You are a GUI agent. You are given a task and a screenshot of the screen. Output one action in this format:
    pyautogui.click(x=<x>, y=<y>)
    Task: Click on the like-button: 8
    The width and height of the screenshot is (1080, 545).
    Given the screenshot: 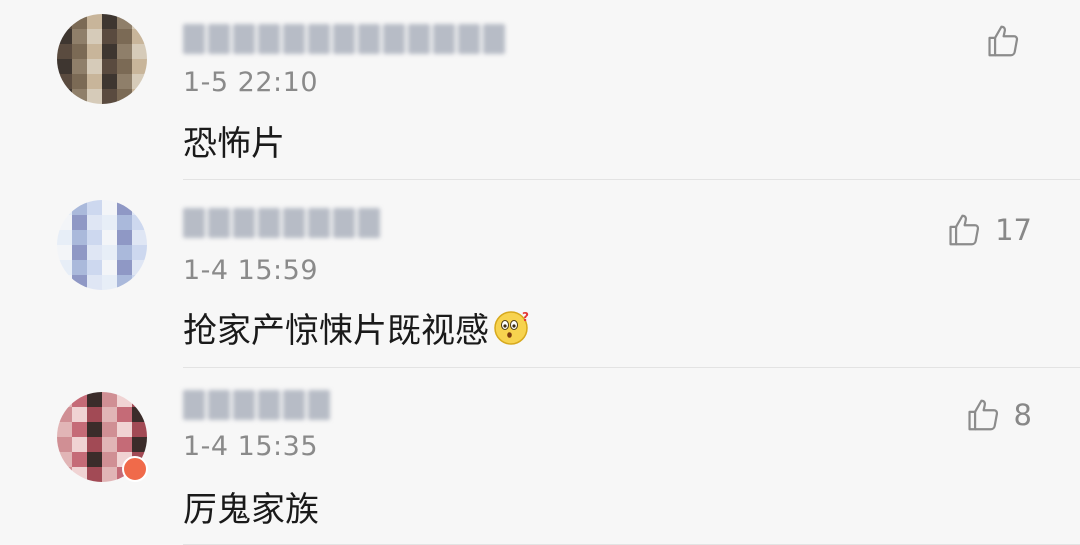 What is the action you would take?
    pyautogui.click(x=998, y=415)
    